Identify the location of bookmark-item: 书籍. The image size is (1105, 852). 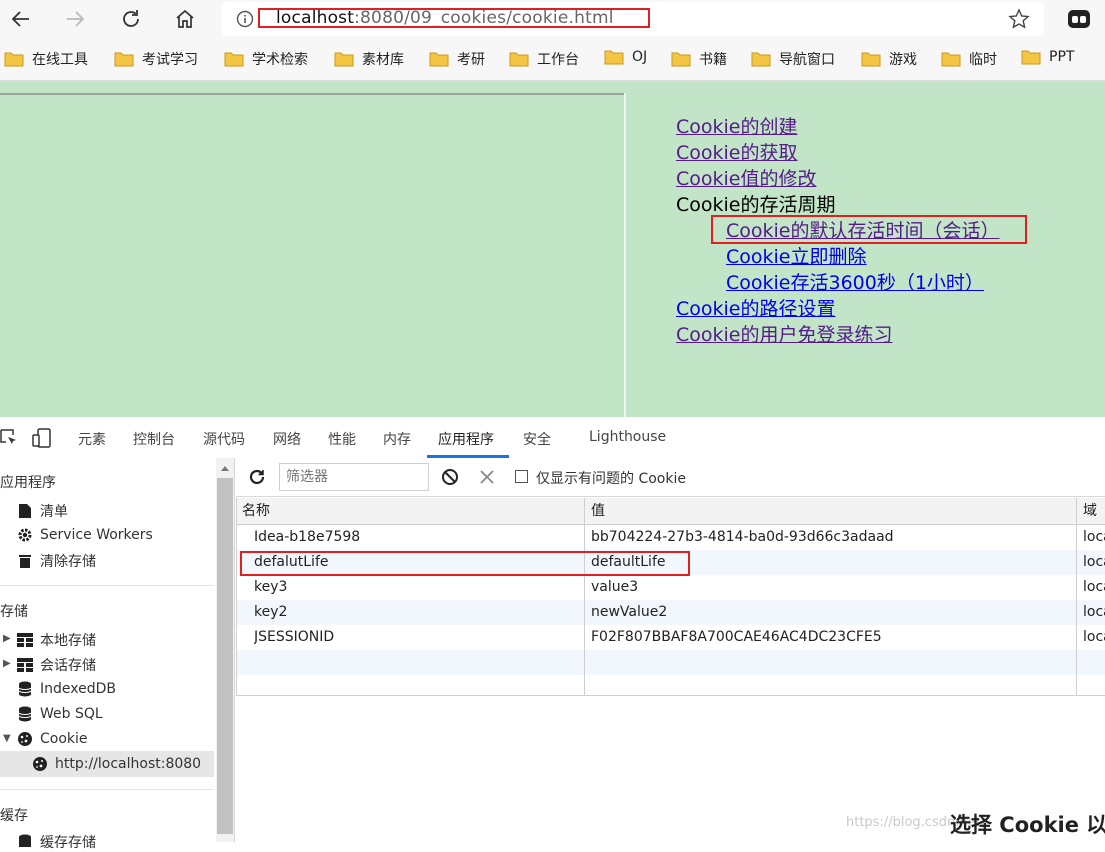
(699, 59).